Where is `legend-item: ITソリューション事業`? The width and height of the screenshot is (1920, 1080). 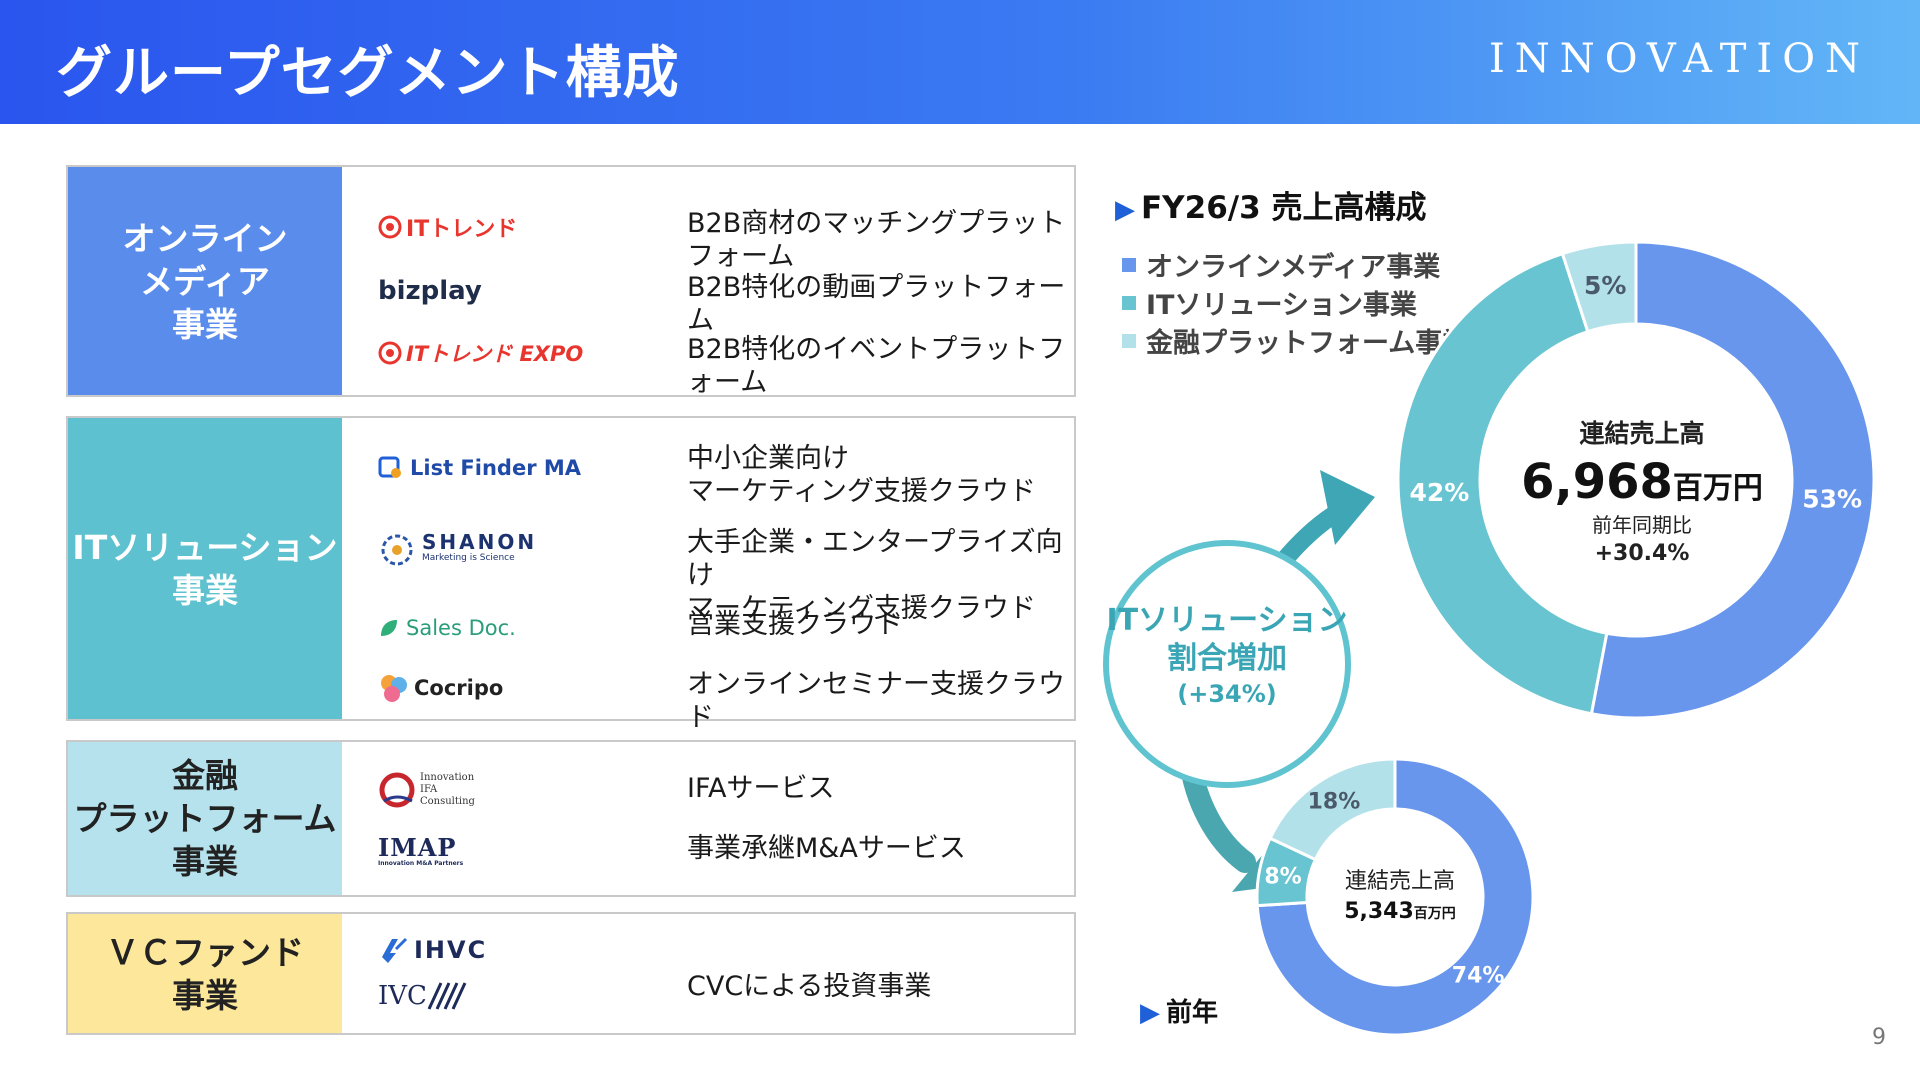 legend-item: ITソリューション事業 is located at coordinates (1269, 302).